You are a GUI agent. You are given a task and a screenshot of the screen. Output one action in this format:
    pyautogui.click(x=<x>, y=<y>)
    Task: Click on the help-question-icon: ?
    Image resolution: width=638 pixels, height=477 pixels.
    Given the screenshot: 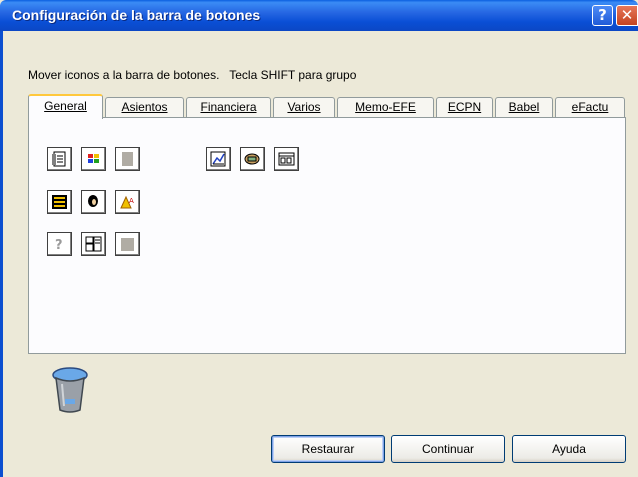 What is the action you would take?
    pyautogui.click(x=59, y=244)
    